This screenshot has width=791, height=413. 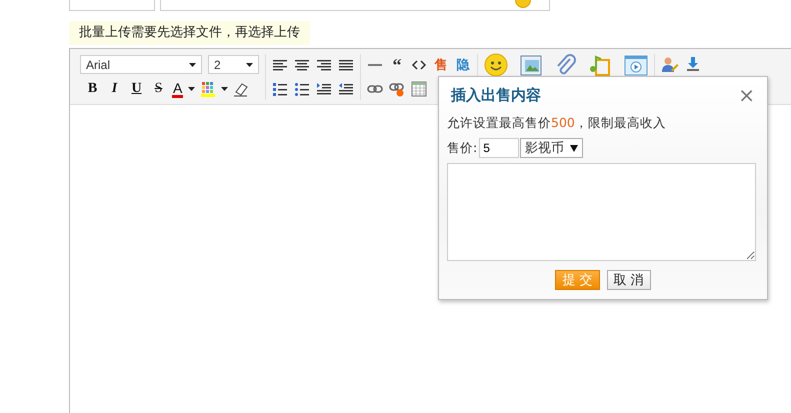 What do you see at coordinates (462, 148) in the screenshot?
I see `price-label: 售价:` at bounding box center [462, 148].